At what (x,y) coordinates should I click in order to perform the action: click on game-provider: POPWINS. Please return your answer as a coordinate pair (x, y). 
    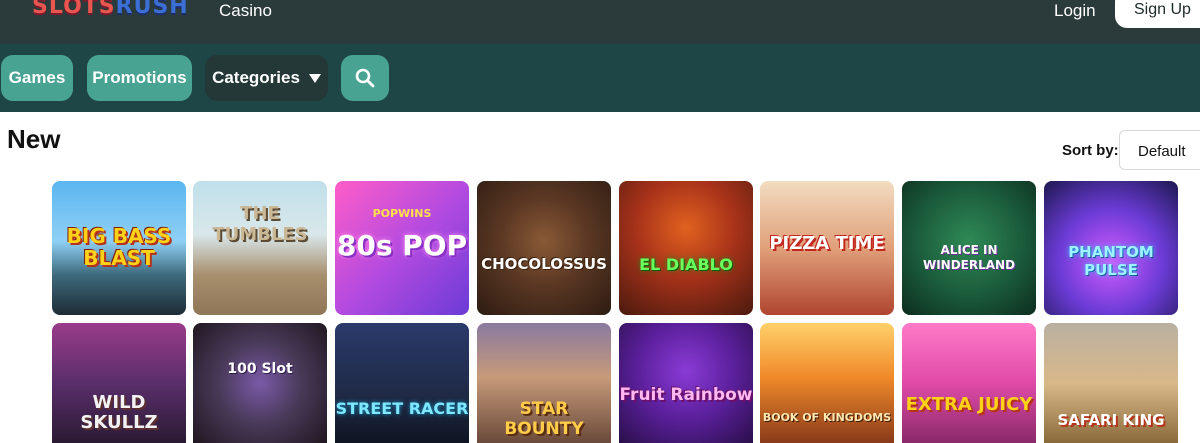
    Looking at the image, I should click on (402, 213).